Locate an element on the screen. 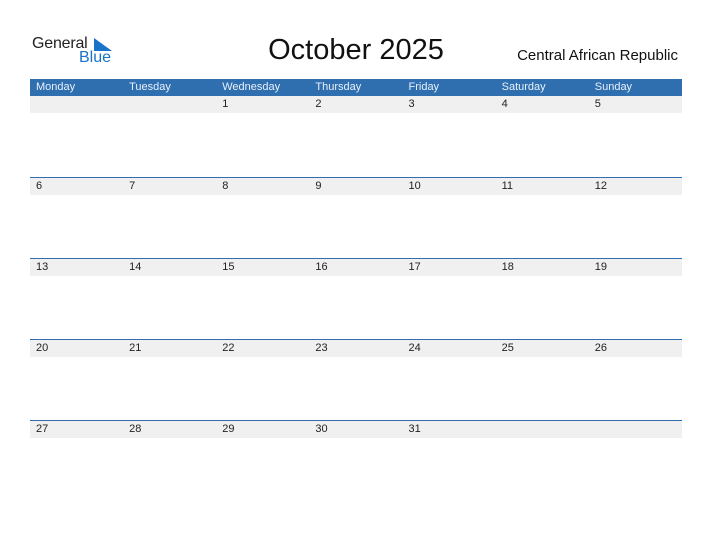 The width and height of the screenshot is (712, 550). week-row-4: 20 21 22 23 24 25 26 is located at coordinates (356, 380).